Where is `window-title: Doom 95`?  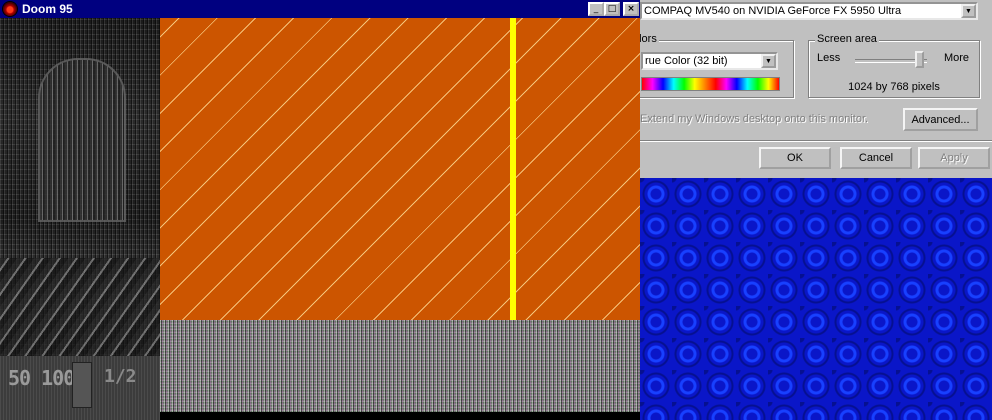 window-title: Doom 95 is located at coordinates (47, 9).